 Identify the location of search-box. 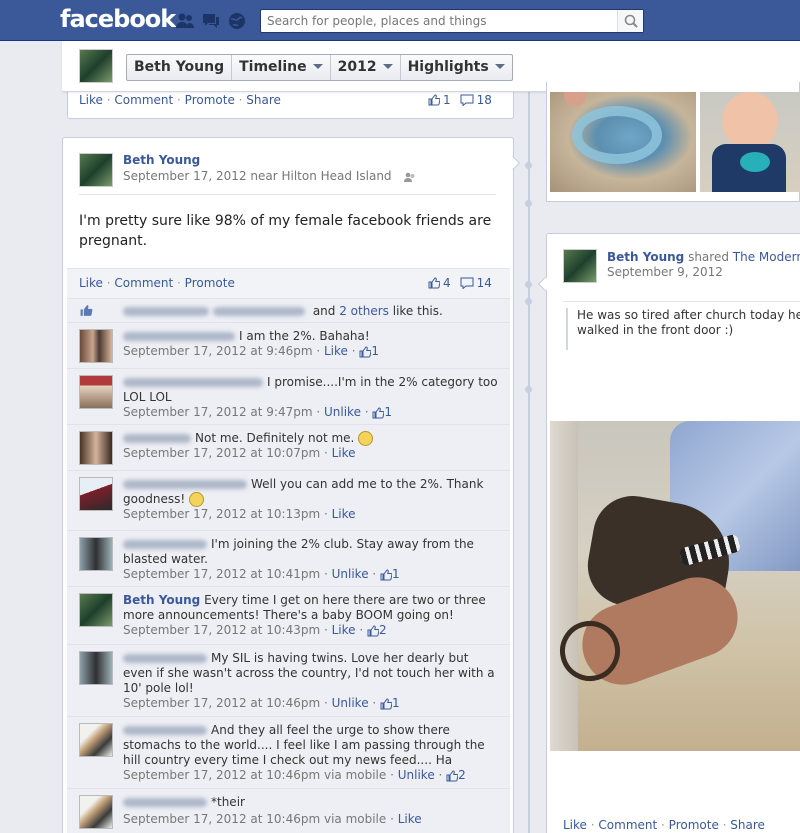
(452, 21).